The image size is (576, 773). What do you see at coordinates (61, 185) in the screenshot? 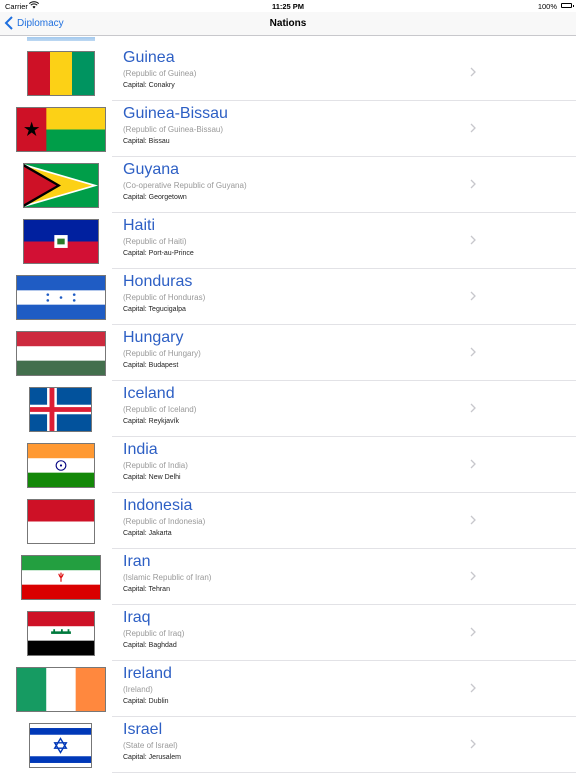
I see `guyana-flag-icon` at bounding box center [61, 185].